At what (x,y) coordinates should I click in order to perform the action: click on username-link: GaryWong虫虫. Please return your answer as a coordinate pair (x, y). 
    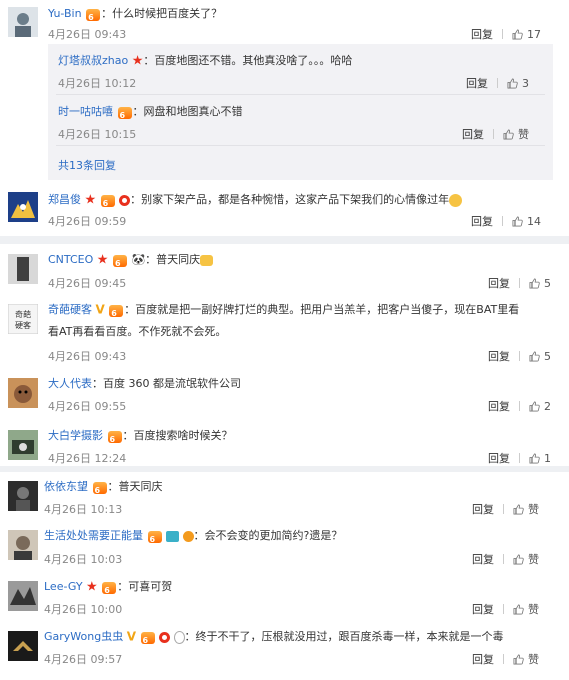
    Looking at the image, I should click on (83, 636).